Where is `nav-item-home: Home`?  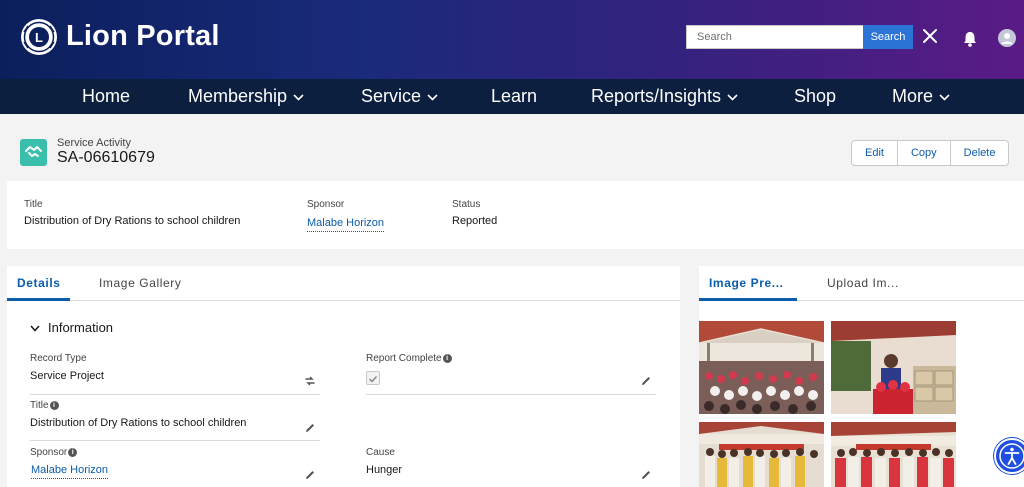
nav-item-home: Home is located at coordinates (106, 96).